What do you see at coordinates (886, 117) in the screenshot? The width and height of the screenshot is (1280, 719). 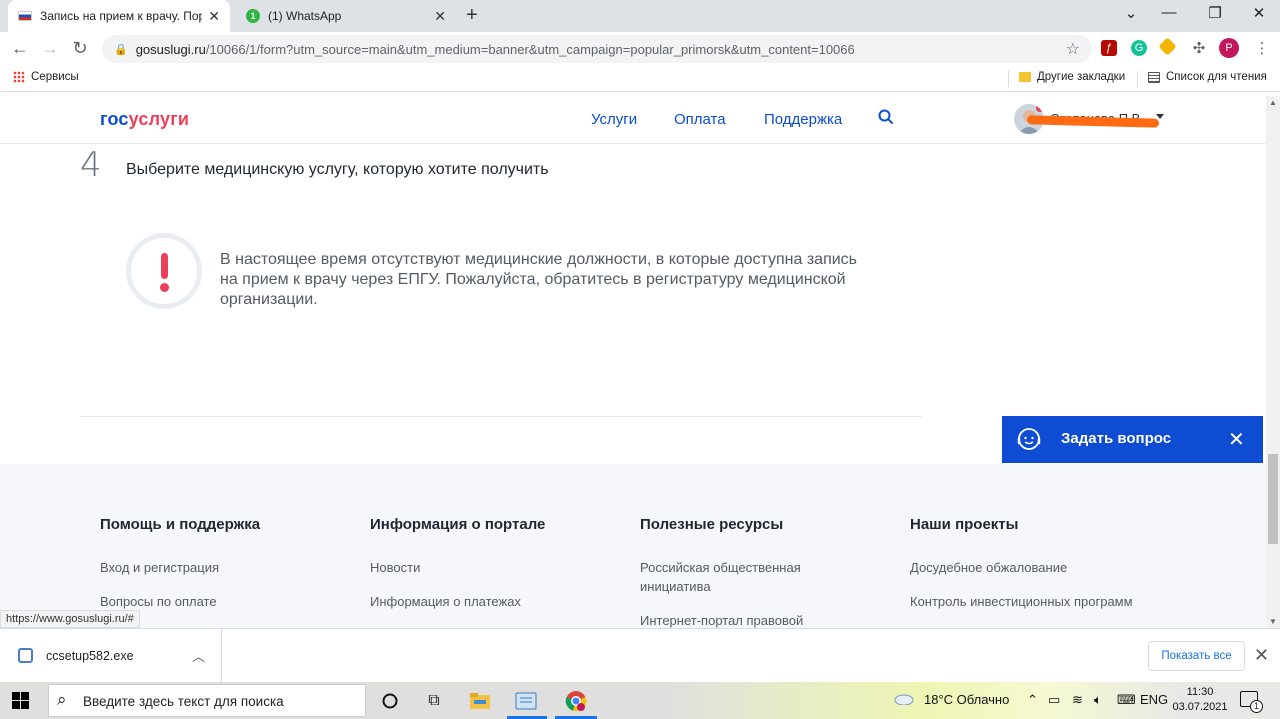 I see `search-icon` at bounding box center [886, 117].